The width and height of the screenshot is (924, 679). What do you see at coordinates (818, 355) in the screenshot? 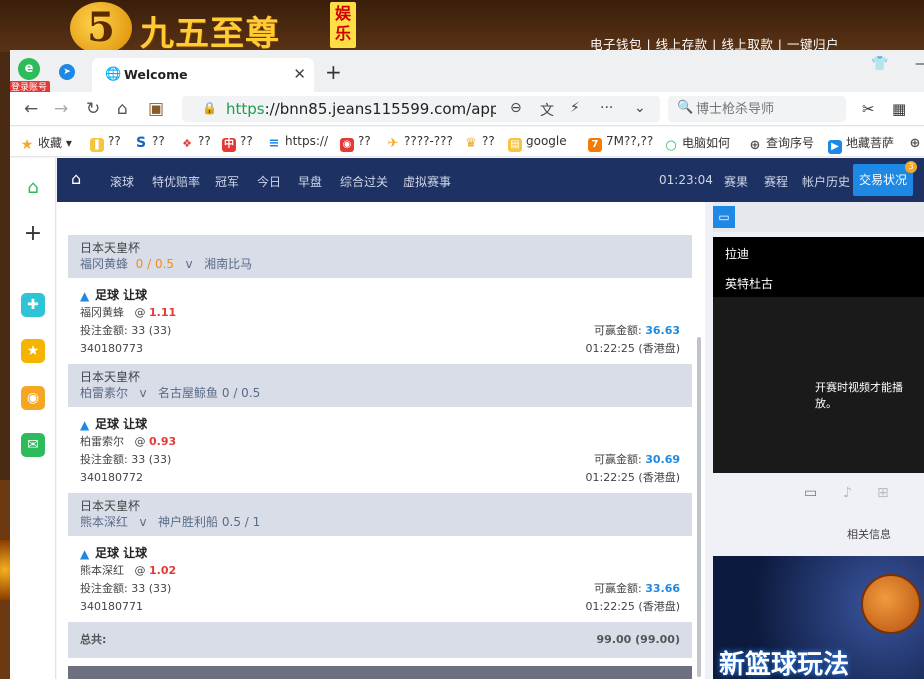
I see `live-video: 拉迪 英特杜古 开赛时视频才能播放。` at bounding box center [818, 355].